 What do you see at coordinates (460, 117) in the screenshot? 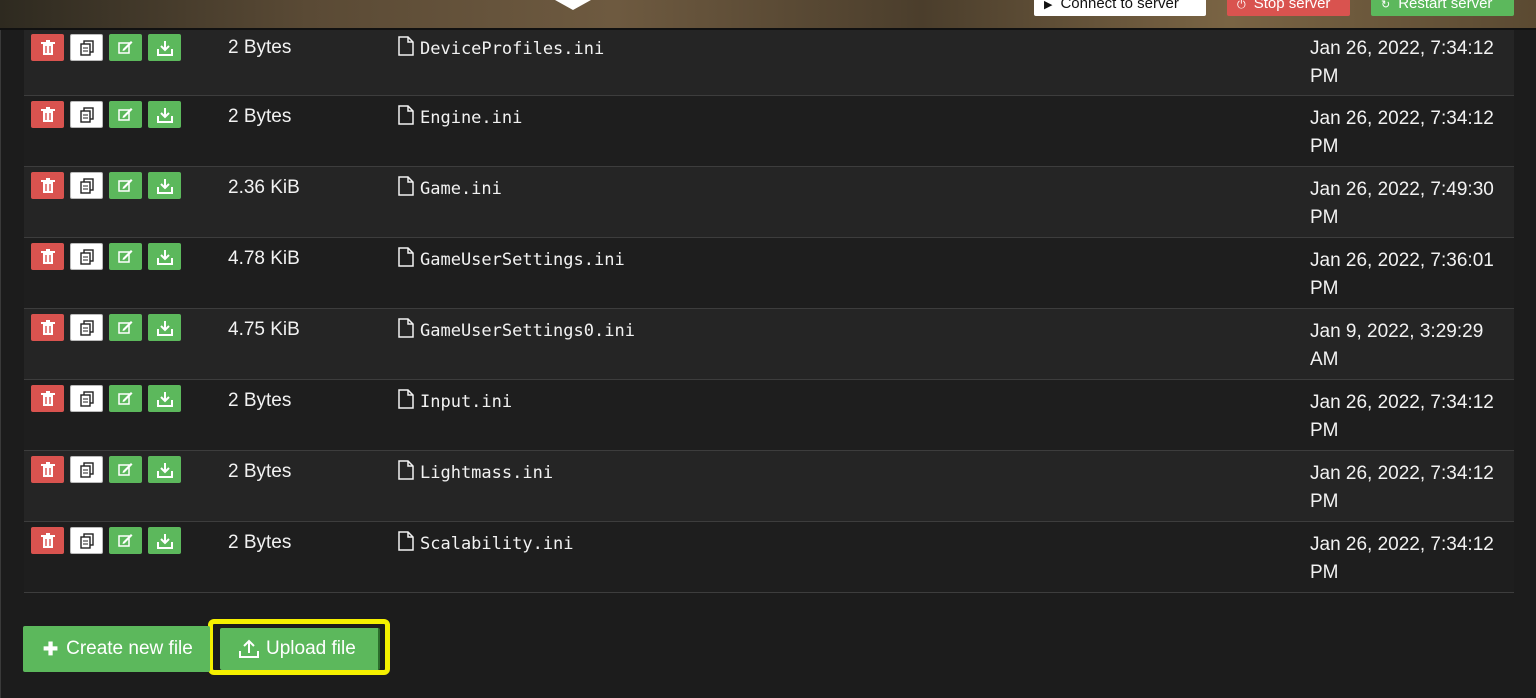
I see `file-name-link: Engine.ini` at bounding box center [460, 117].